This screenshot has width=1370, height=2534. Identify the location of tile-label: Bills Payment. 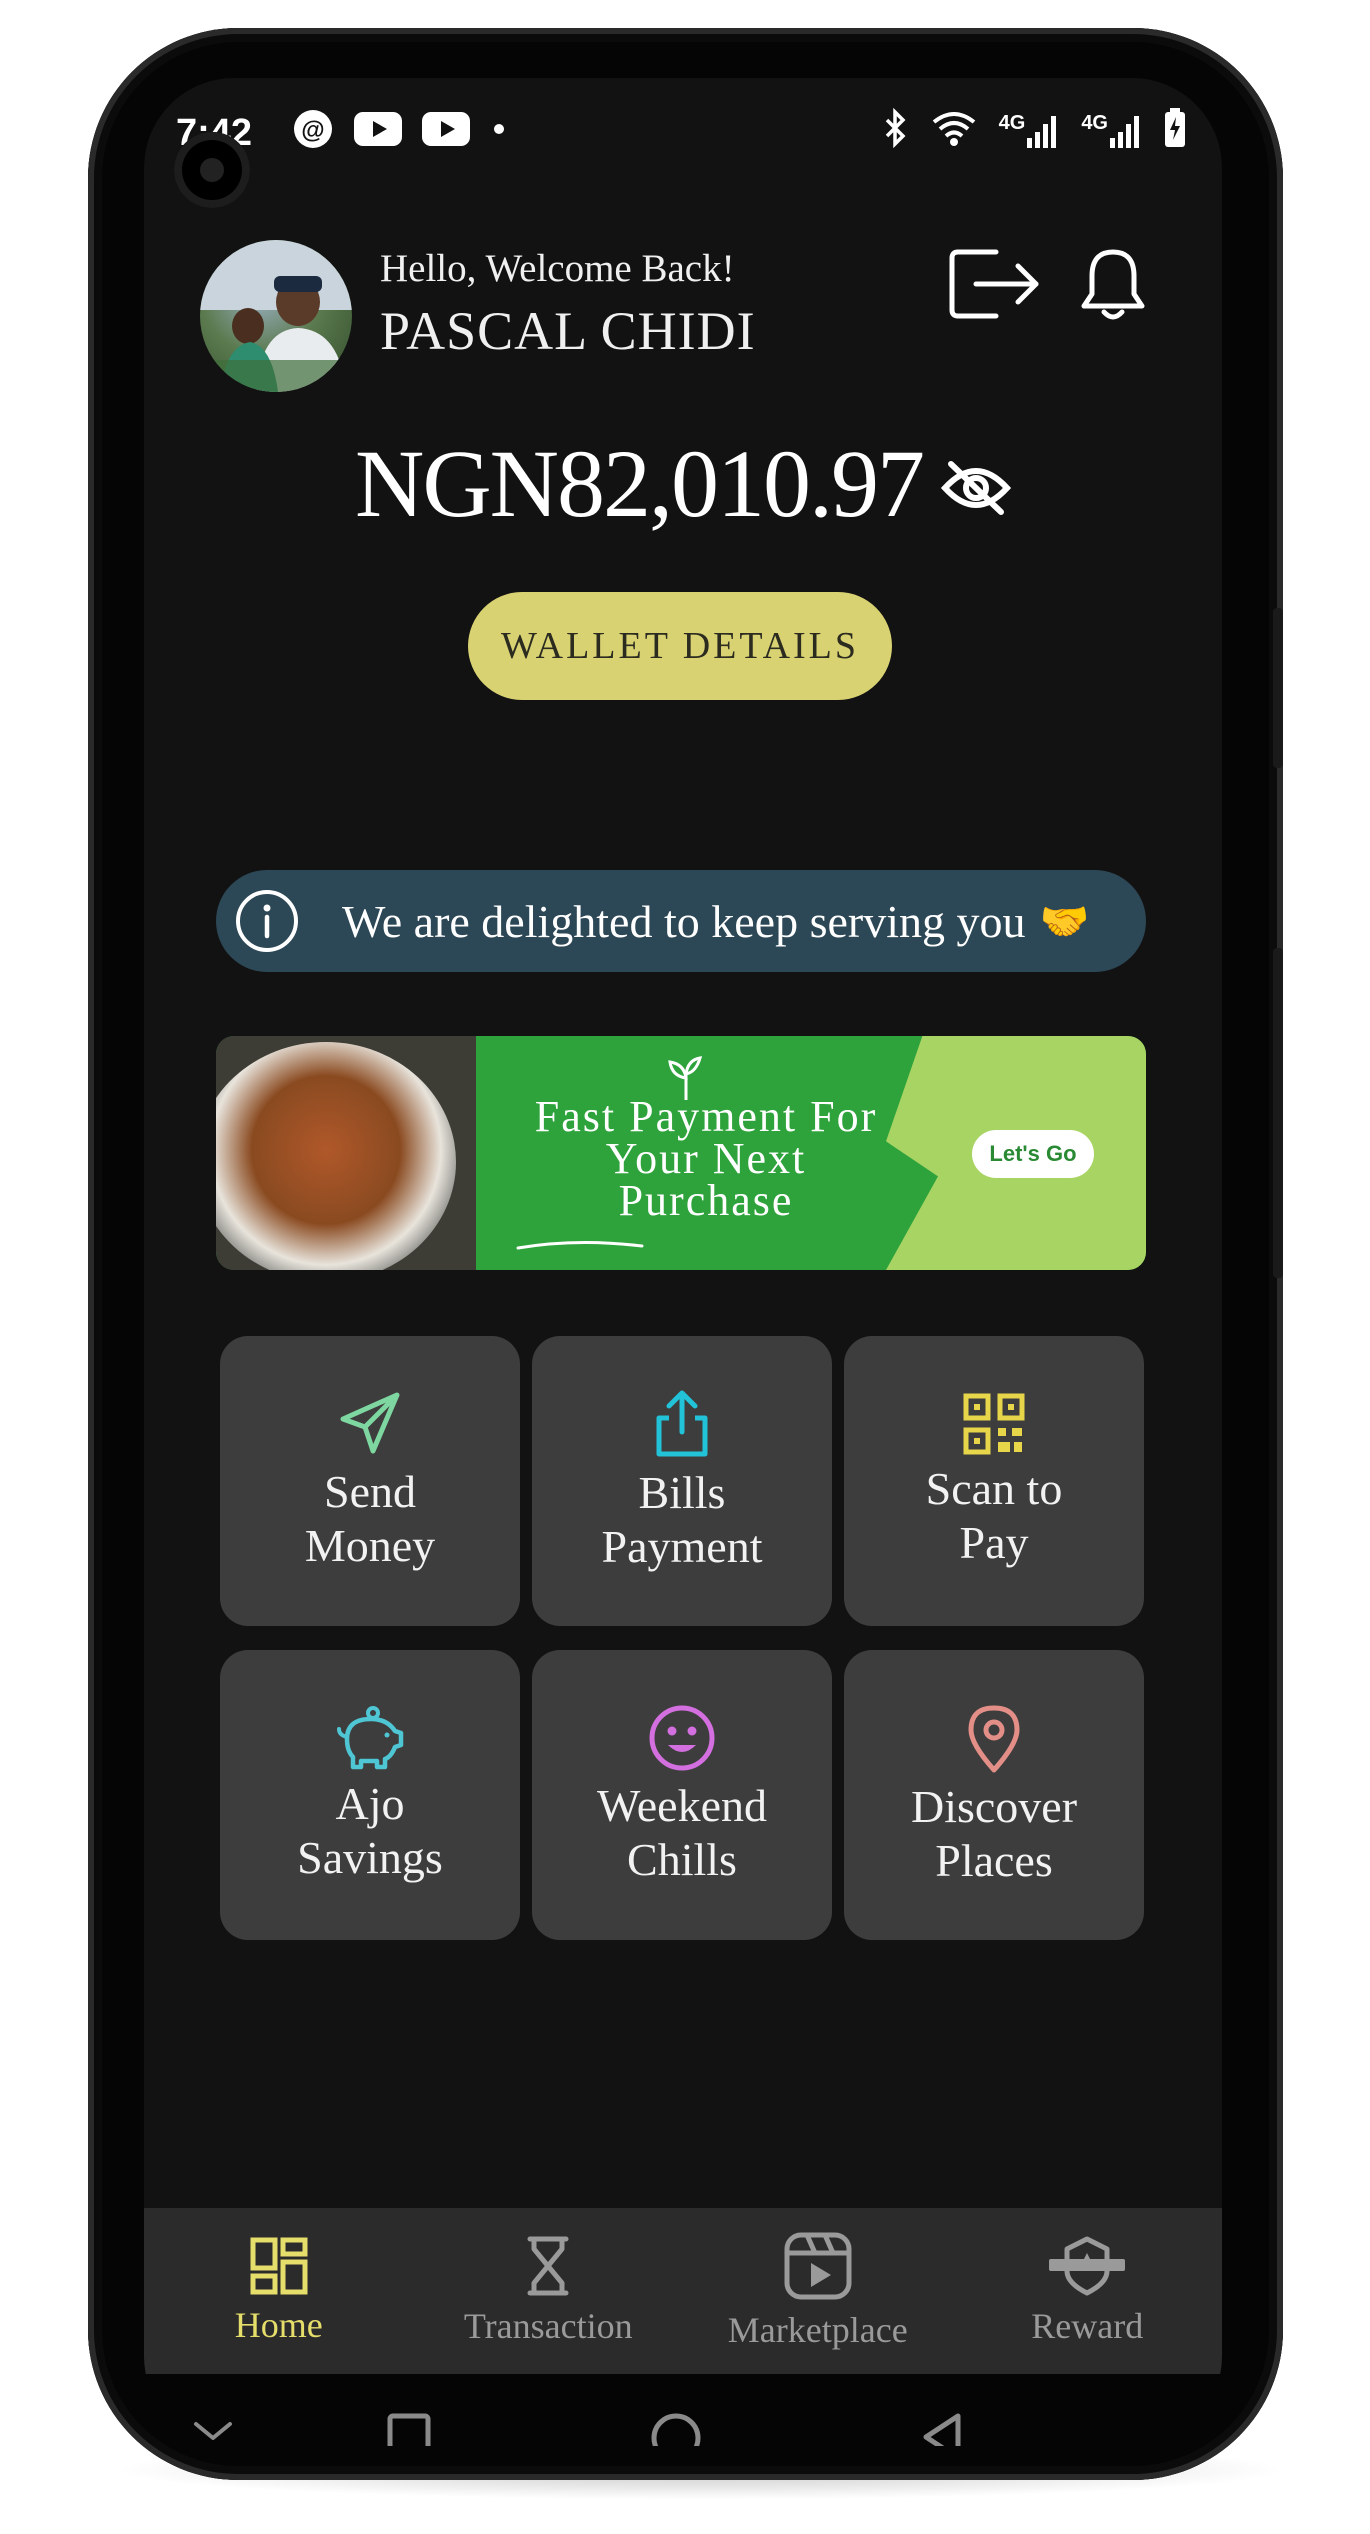
(682, 1519).